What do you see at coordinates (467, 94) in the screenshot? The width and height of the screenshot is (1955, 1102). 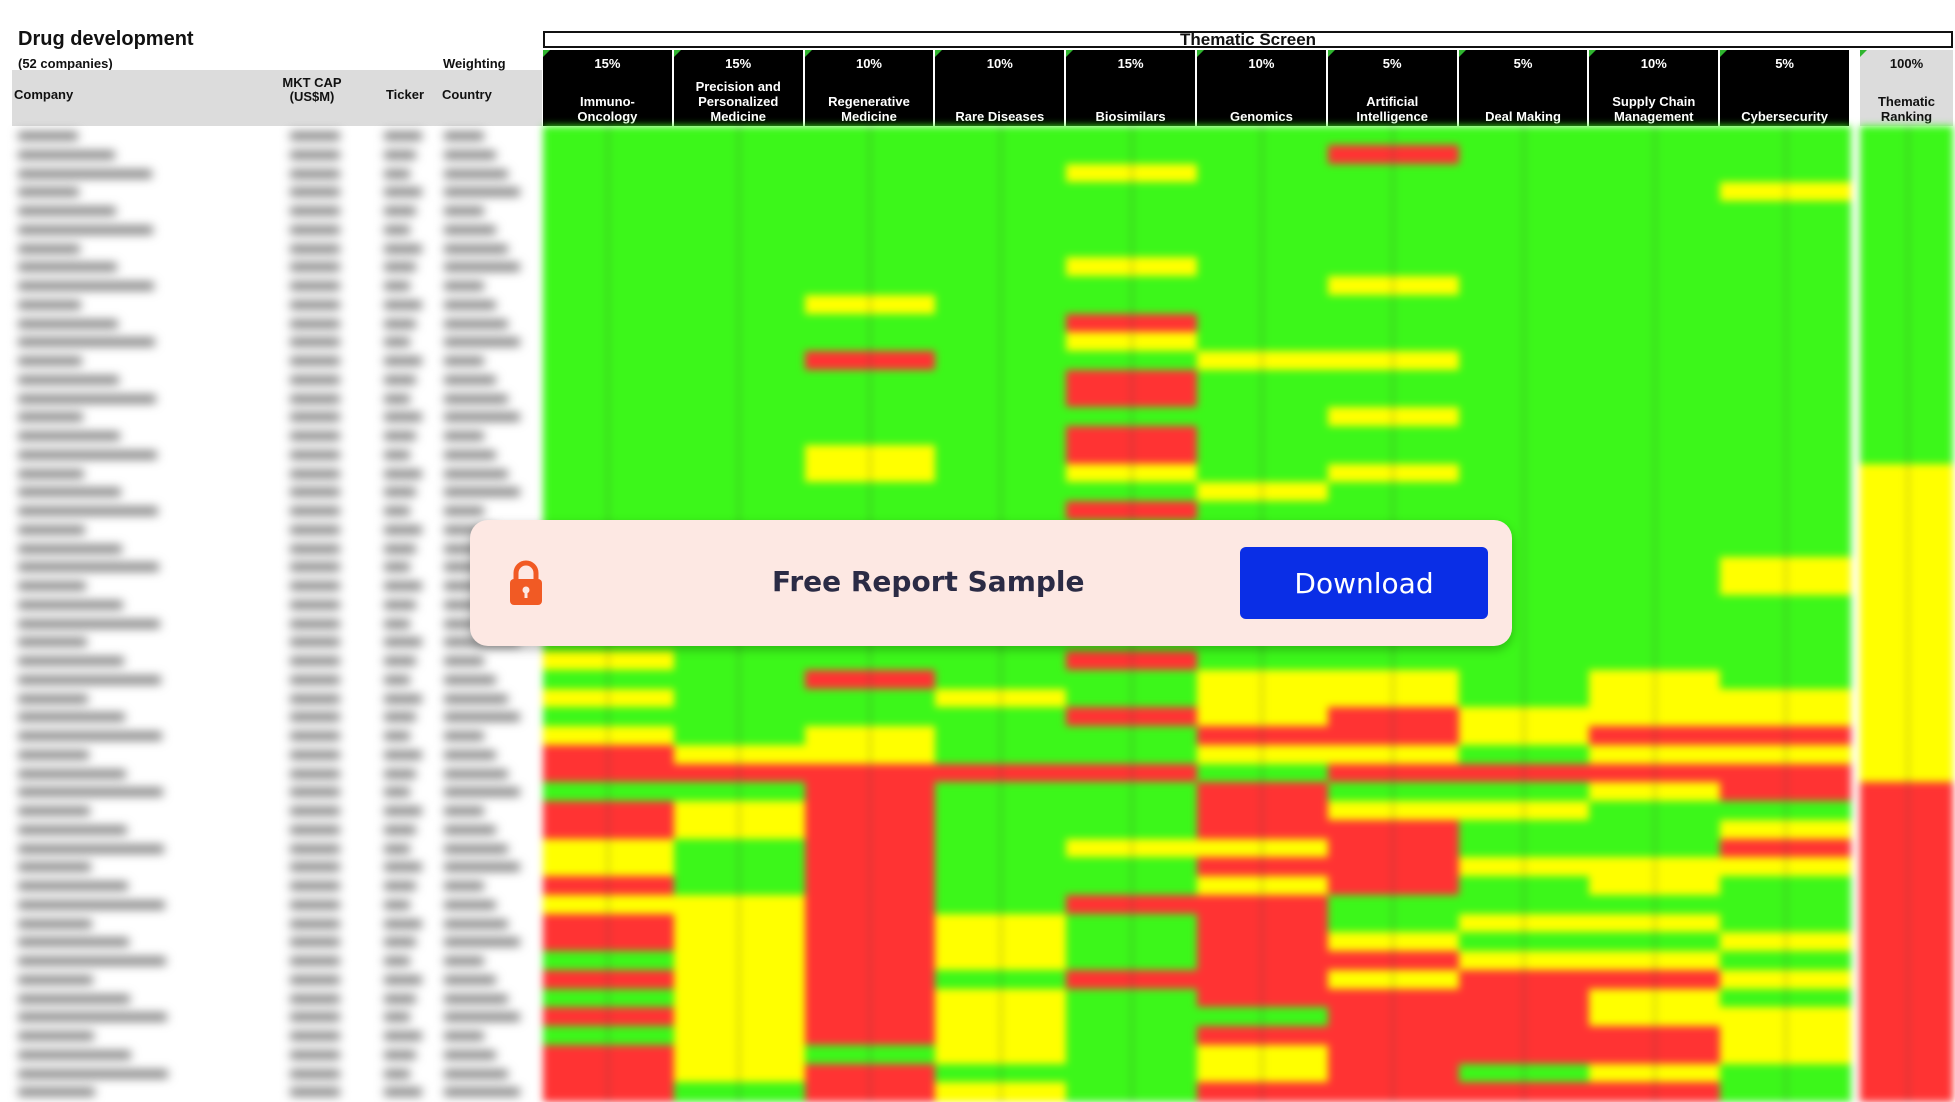 I see `country-col-header: Country` at bounding box center [467, 94].